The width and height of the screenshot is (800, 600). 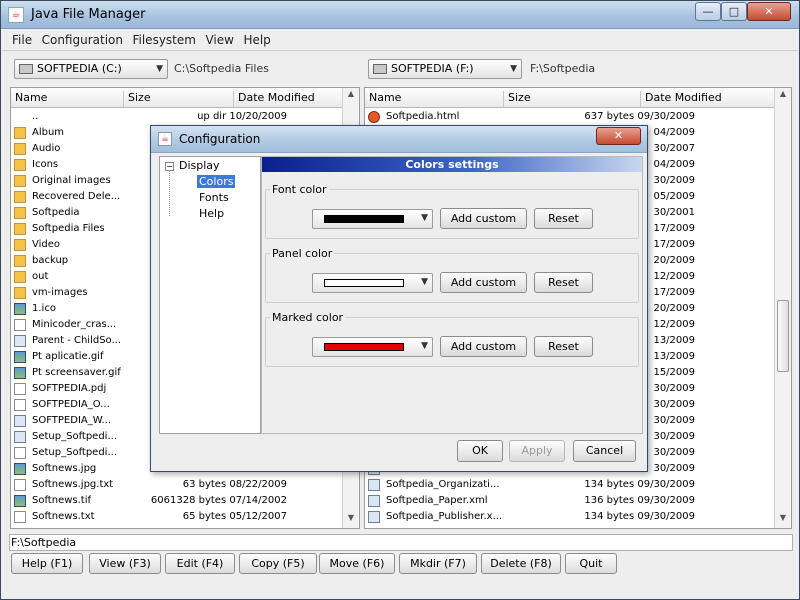 I want to click on delete-button: Delete (F8), so click(x=521, y=563).